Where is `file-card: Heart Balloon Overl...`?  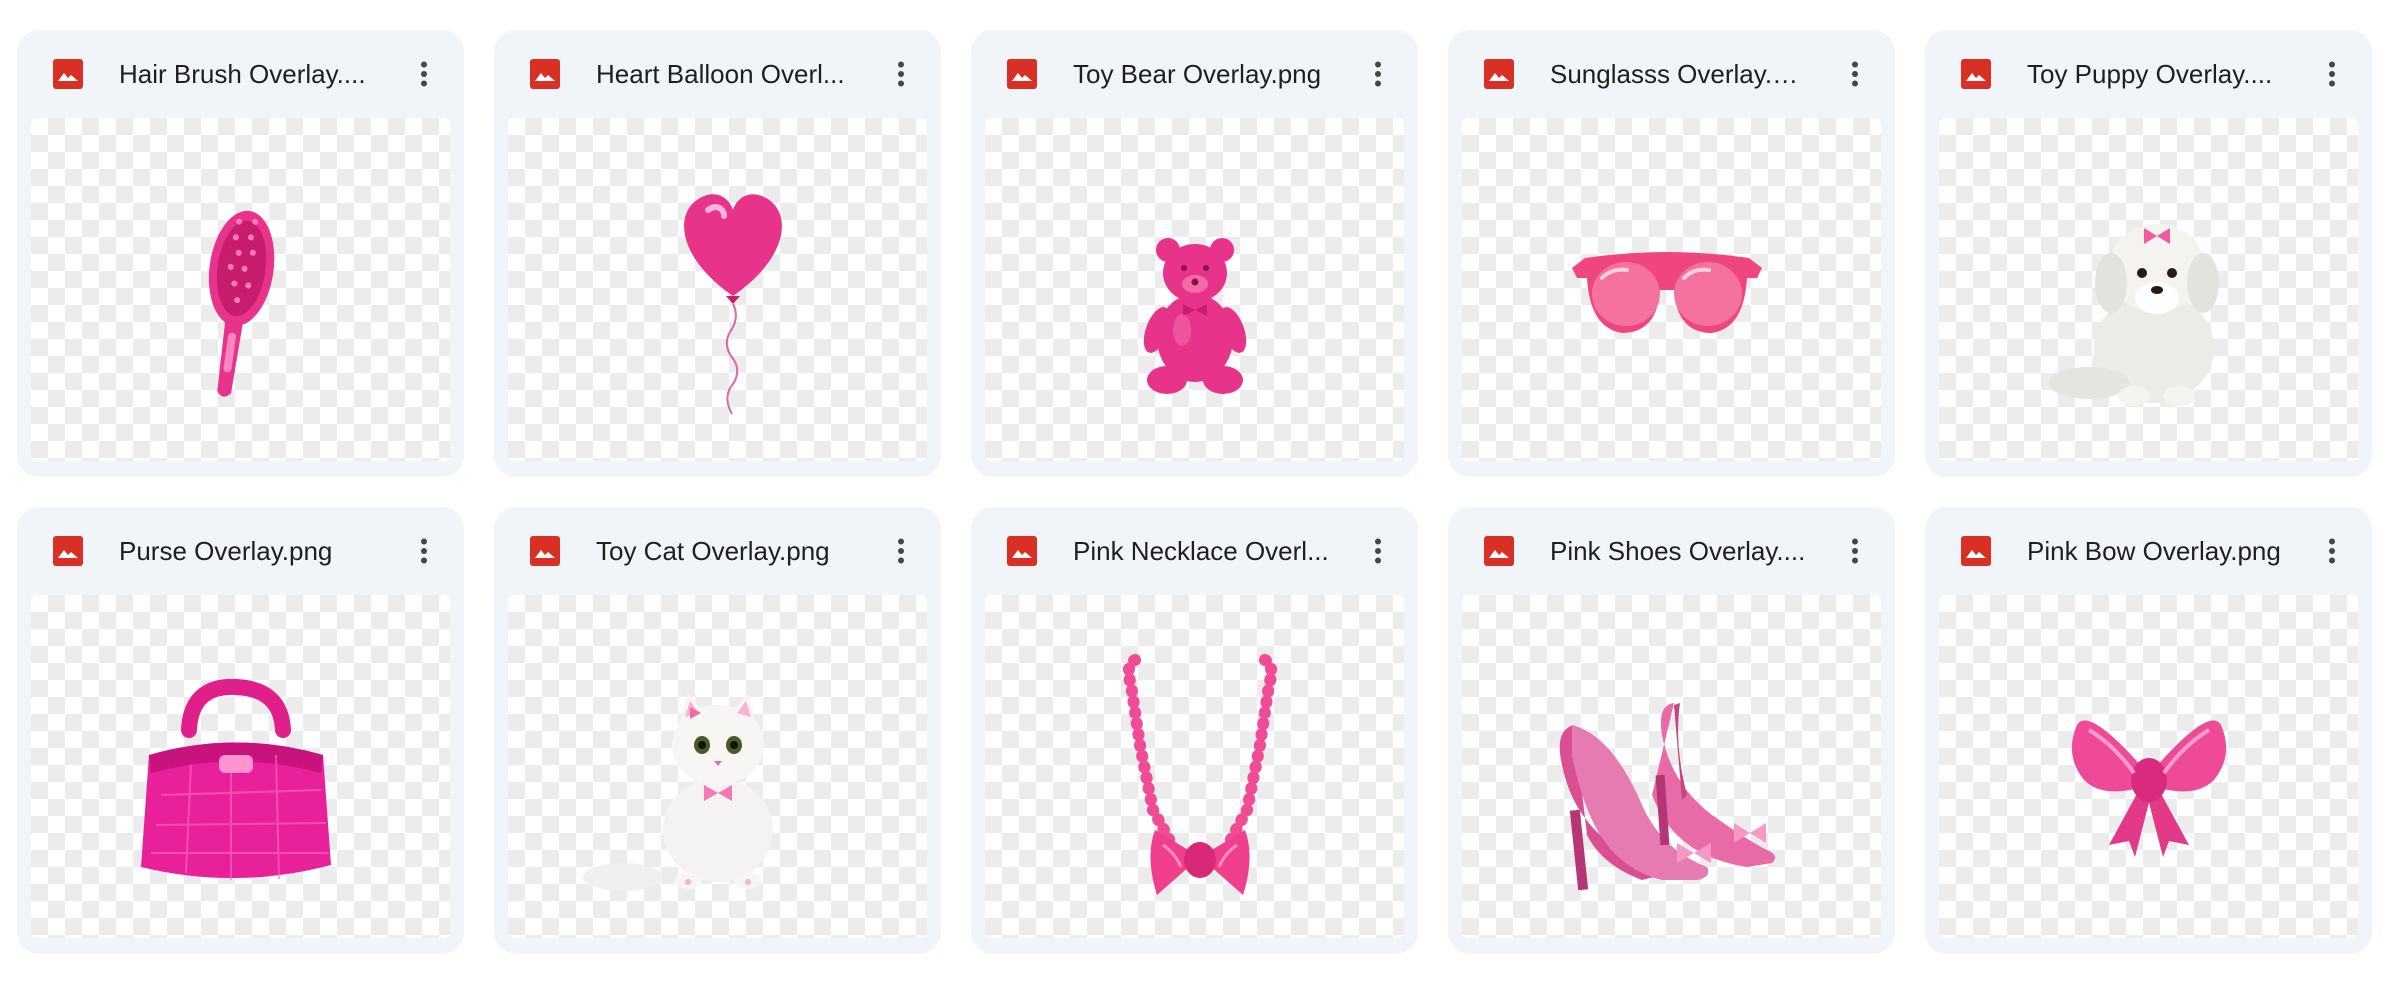
file-card: Heart Balloon Overl... is located at coordinates (717, 253).